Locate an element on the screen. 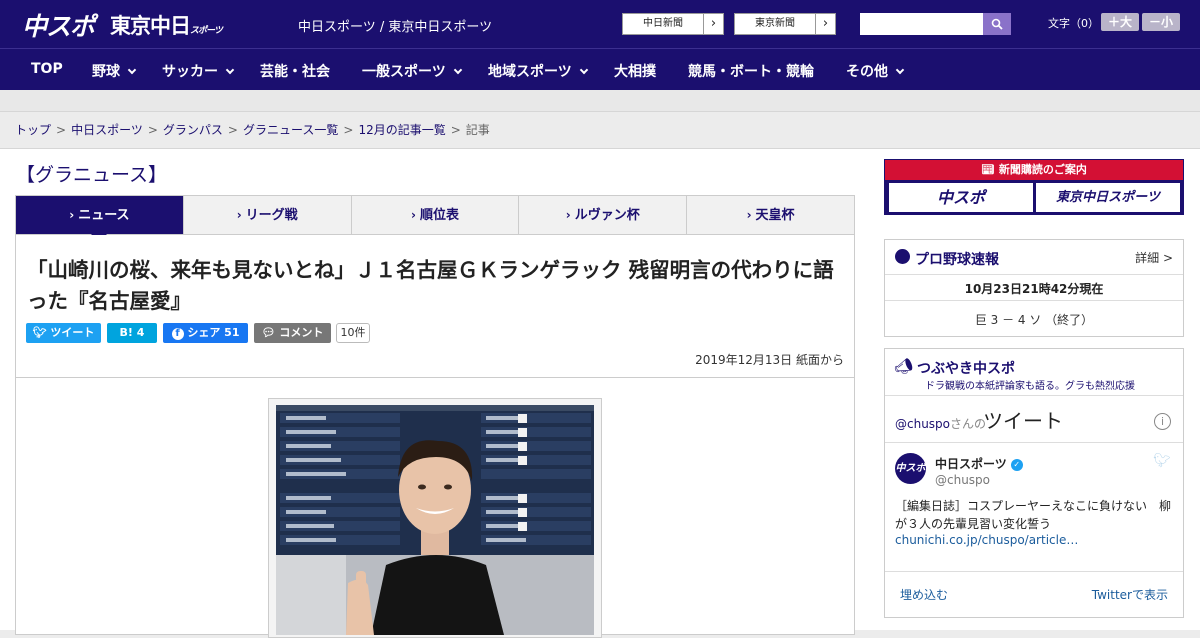 This screenshot has width=1200, height=638. nav-top: TOP is located at coordinates (47, 69).